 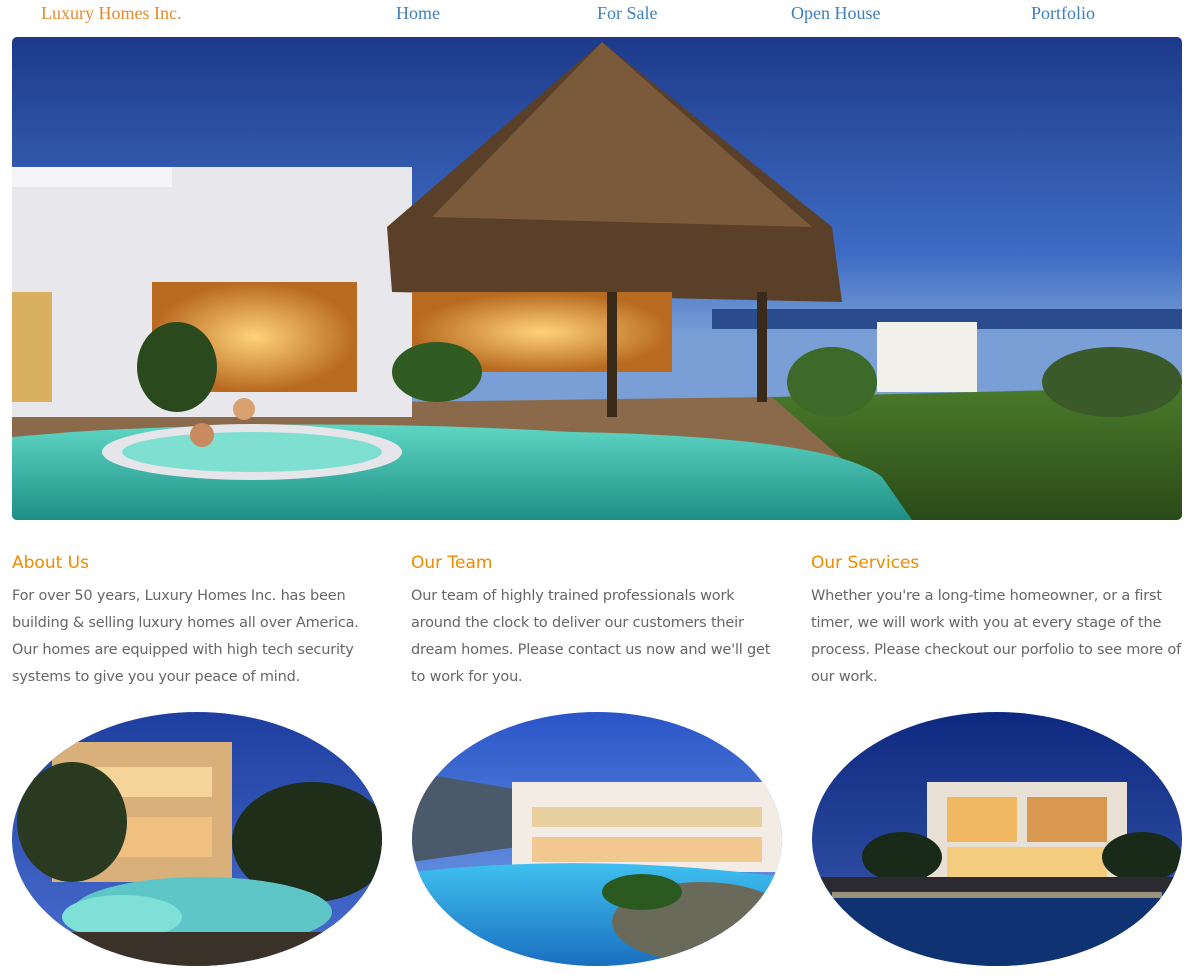 What do you see at coordinates (835, 13) in the screenshot?
I see `nav-link-open-house: Open House` at bounding box center [835, 13].